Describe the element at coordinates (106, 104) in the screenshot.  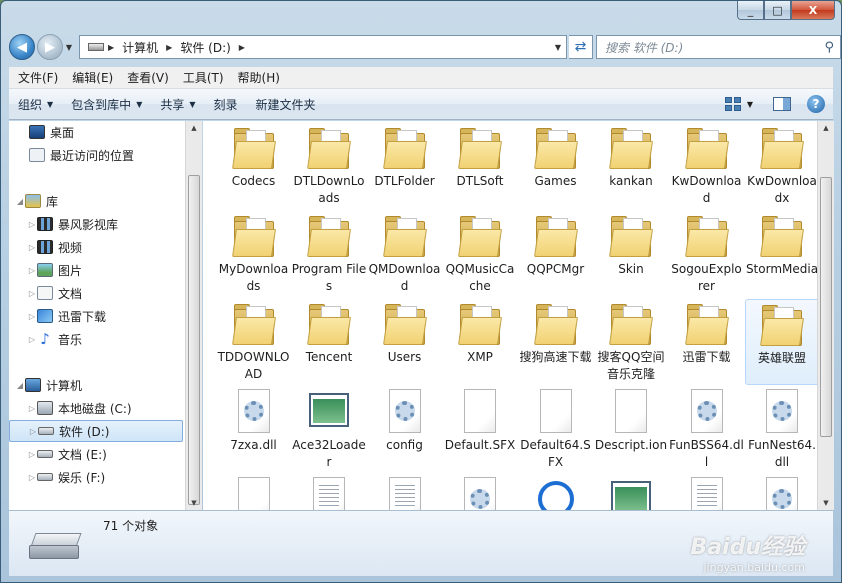
I see `include-in-library-button: 包含到库中 ▼` at that location.